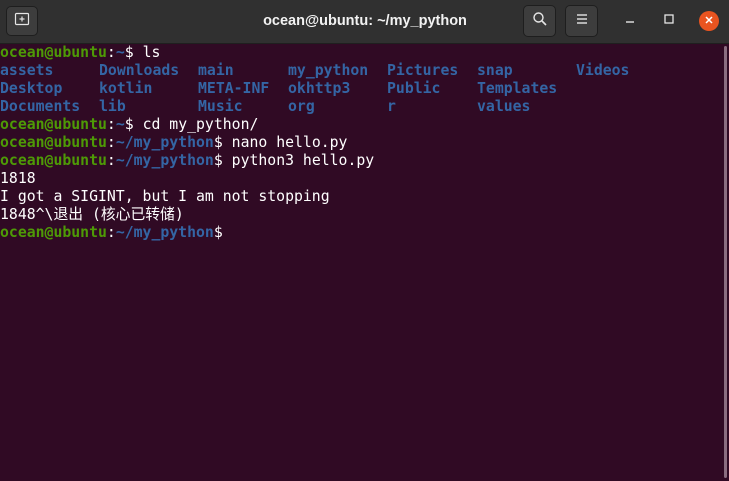 This screenshot has height=481, width=729. I want to click on ls-entry: Documents, so click(40, 106).